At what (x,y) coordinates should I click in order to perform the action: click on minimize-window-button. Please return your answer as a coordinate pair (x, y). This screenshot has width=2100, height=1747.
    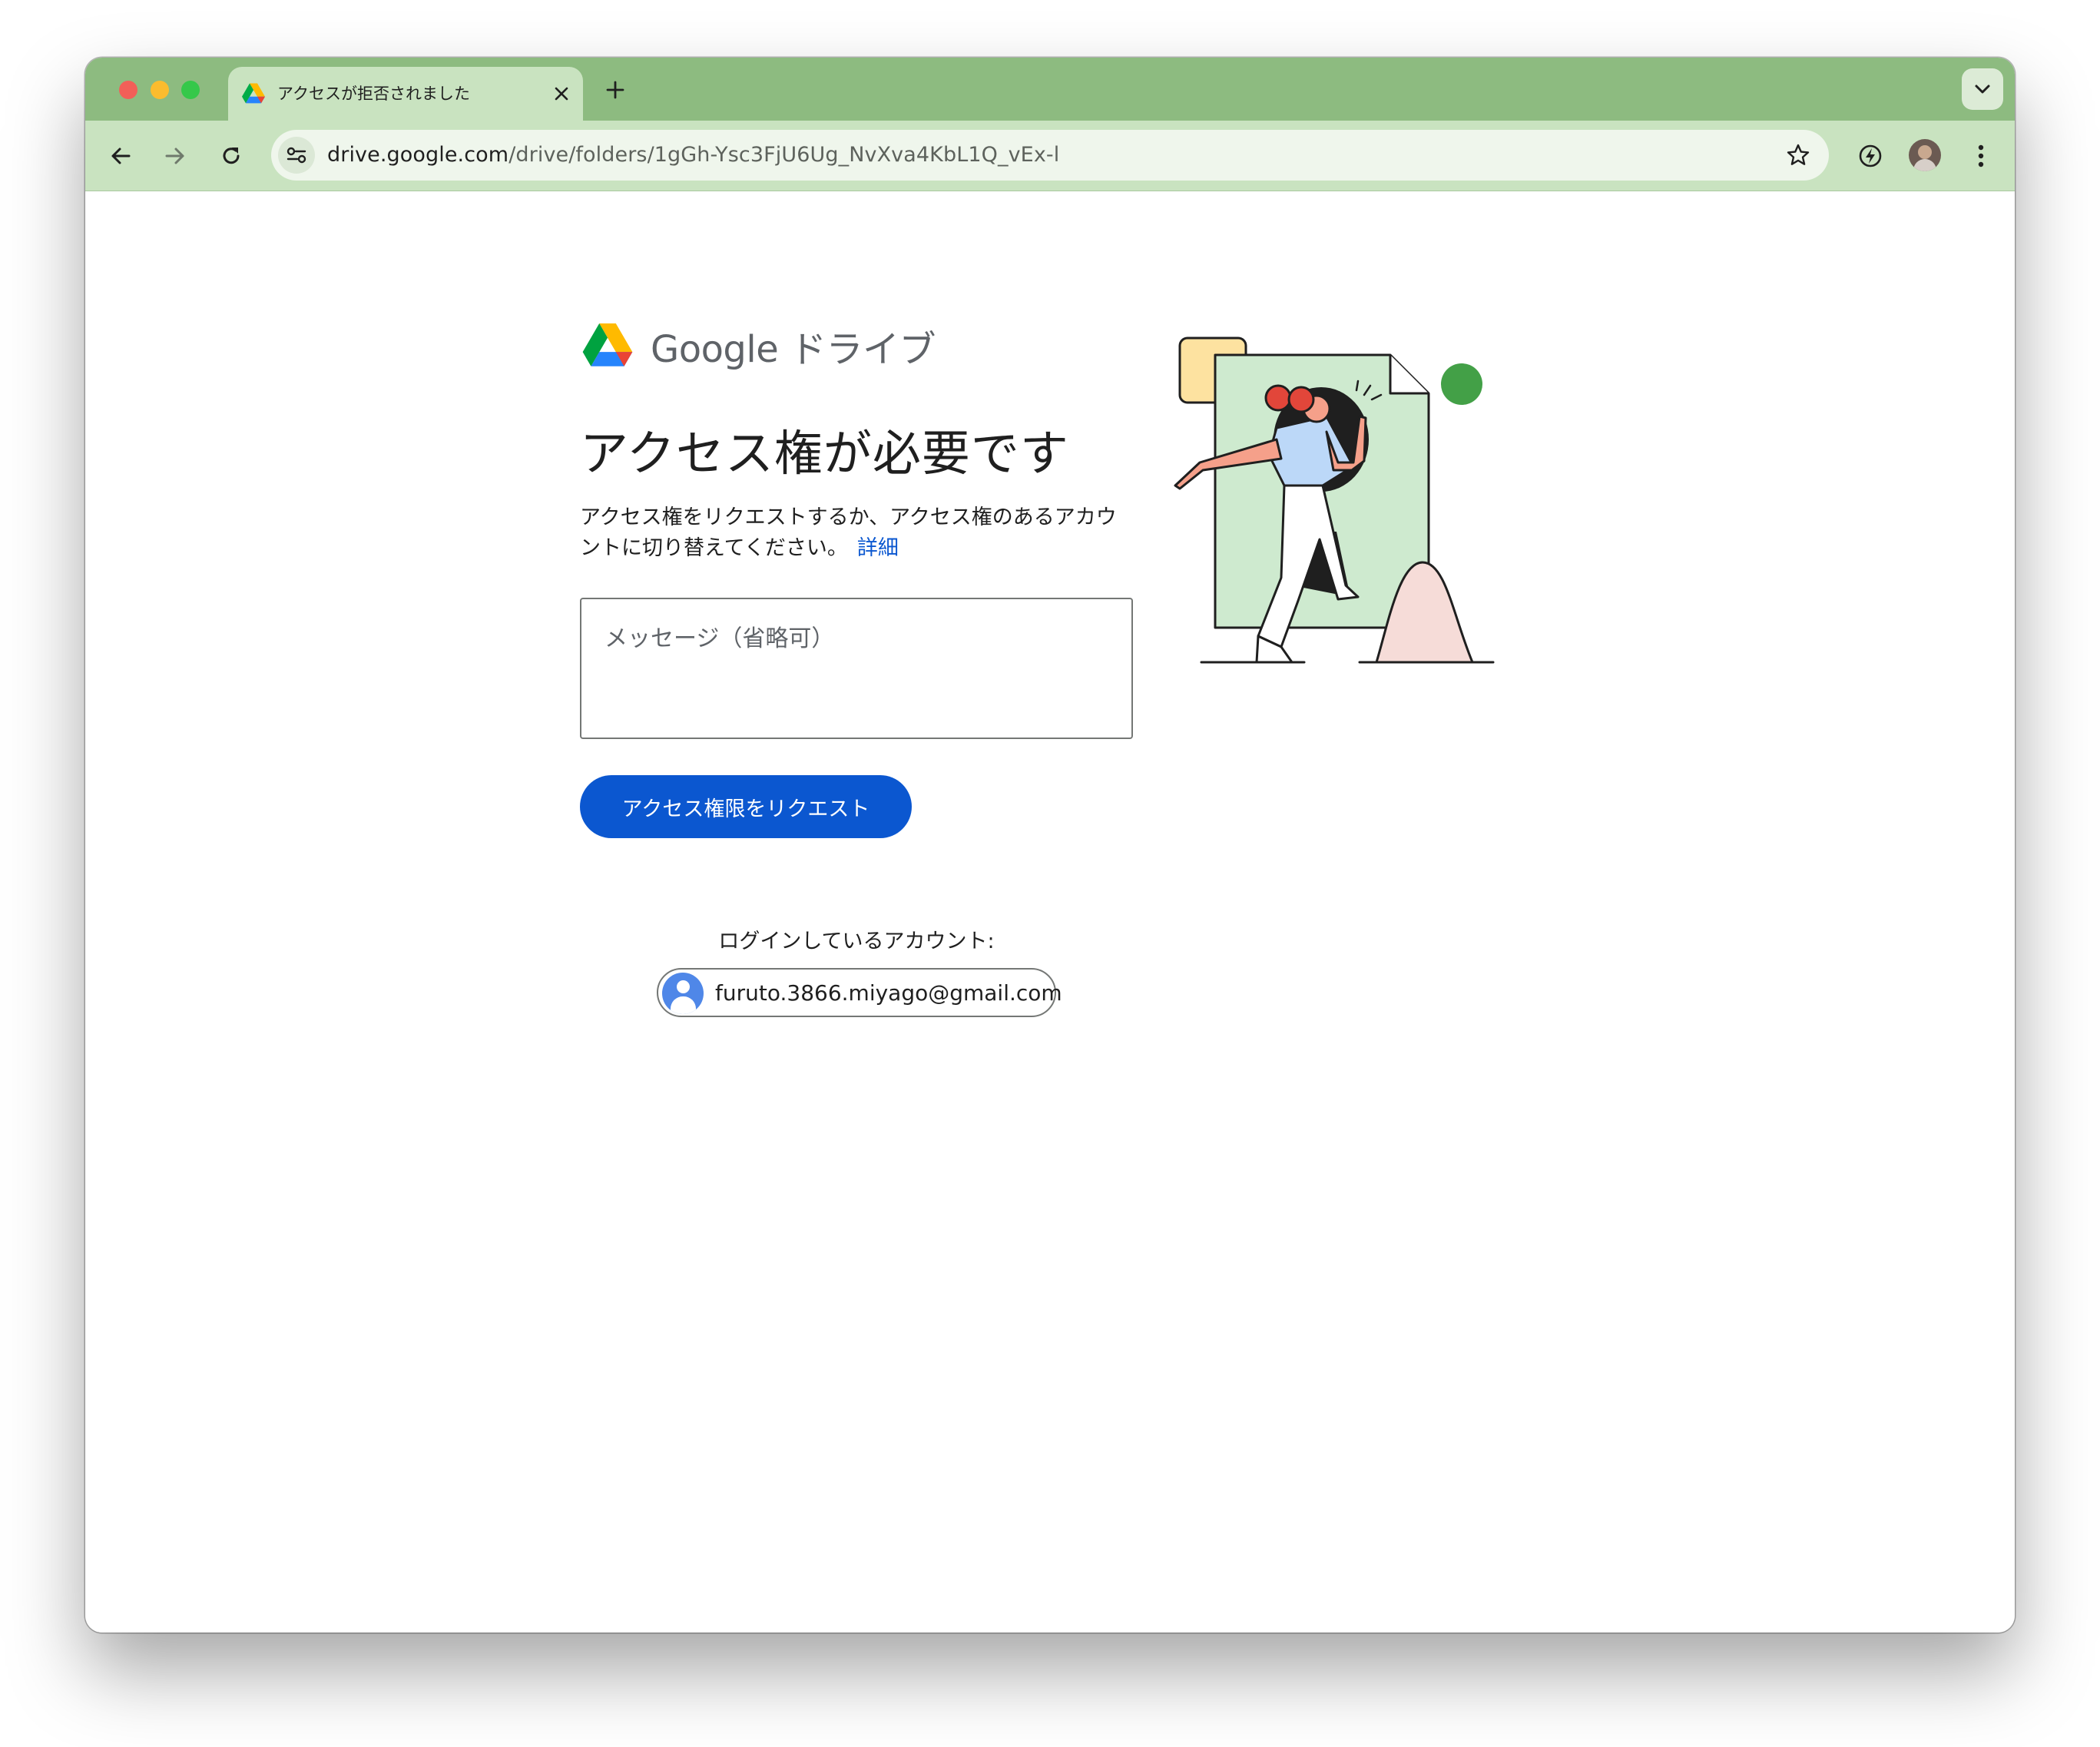
    Looking at the image, I should click on (160, 90).